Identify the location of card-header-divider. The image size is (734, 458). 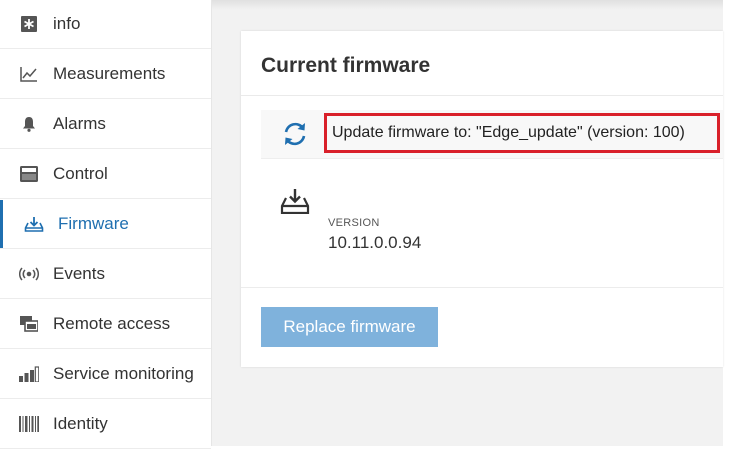
(482, 95).